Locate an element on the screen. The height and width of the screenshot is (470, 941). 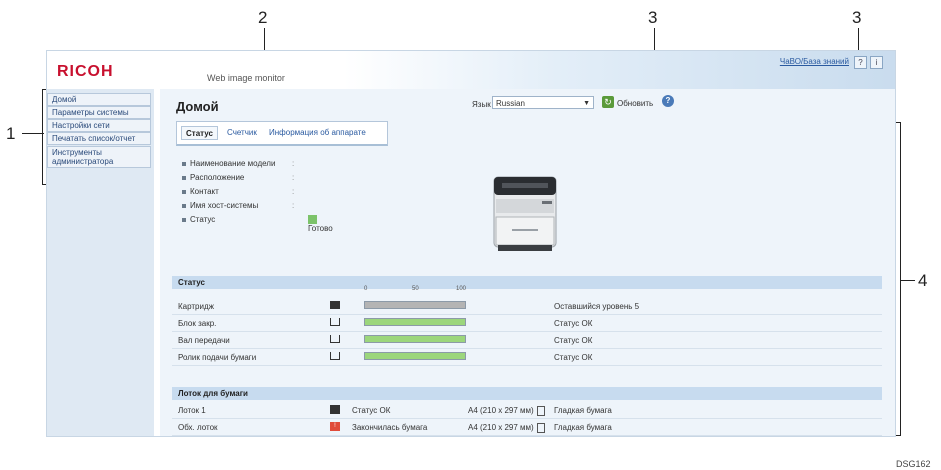
tab-device-info: Информация об аппарате is located at coordinates (317, 133).